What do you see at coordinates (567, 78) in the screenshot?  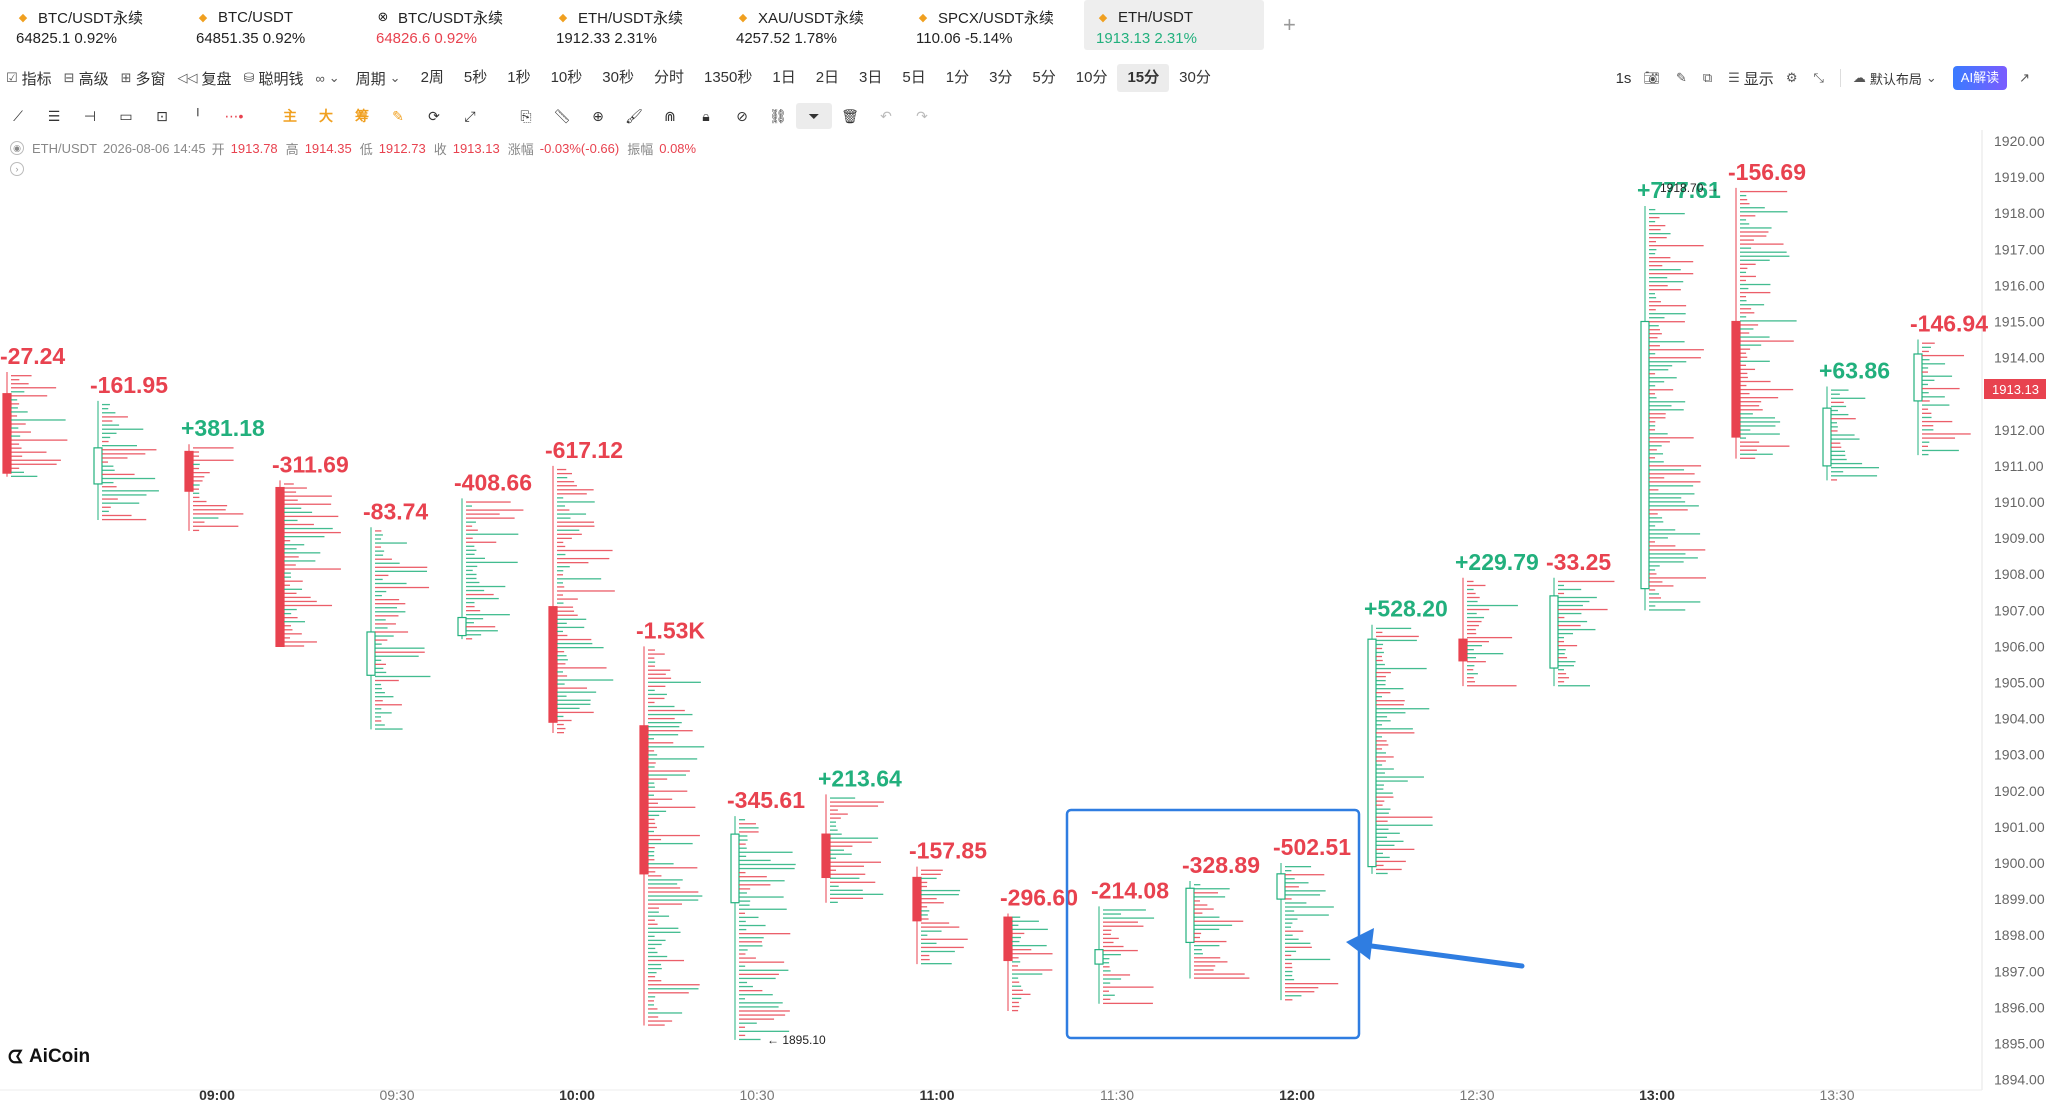 I see `period-option: 10秒` at bounding box center [567, 78].